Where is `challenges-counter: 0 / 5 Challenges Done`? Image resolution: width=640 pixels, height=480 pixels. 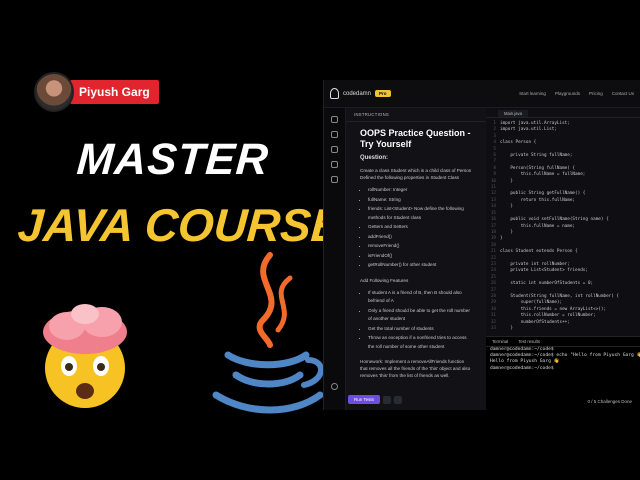
challenges-counter: 0 / 5 Challenges Done is located at coordinates (609, 401).